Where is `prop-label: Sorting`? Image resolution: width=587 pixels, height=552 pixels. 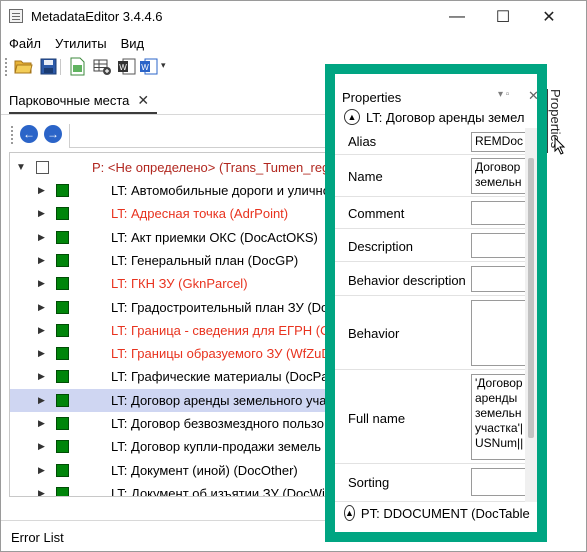 prop-label: Sorting is located at coordinates (369, 482).